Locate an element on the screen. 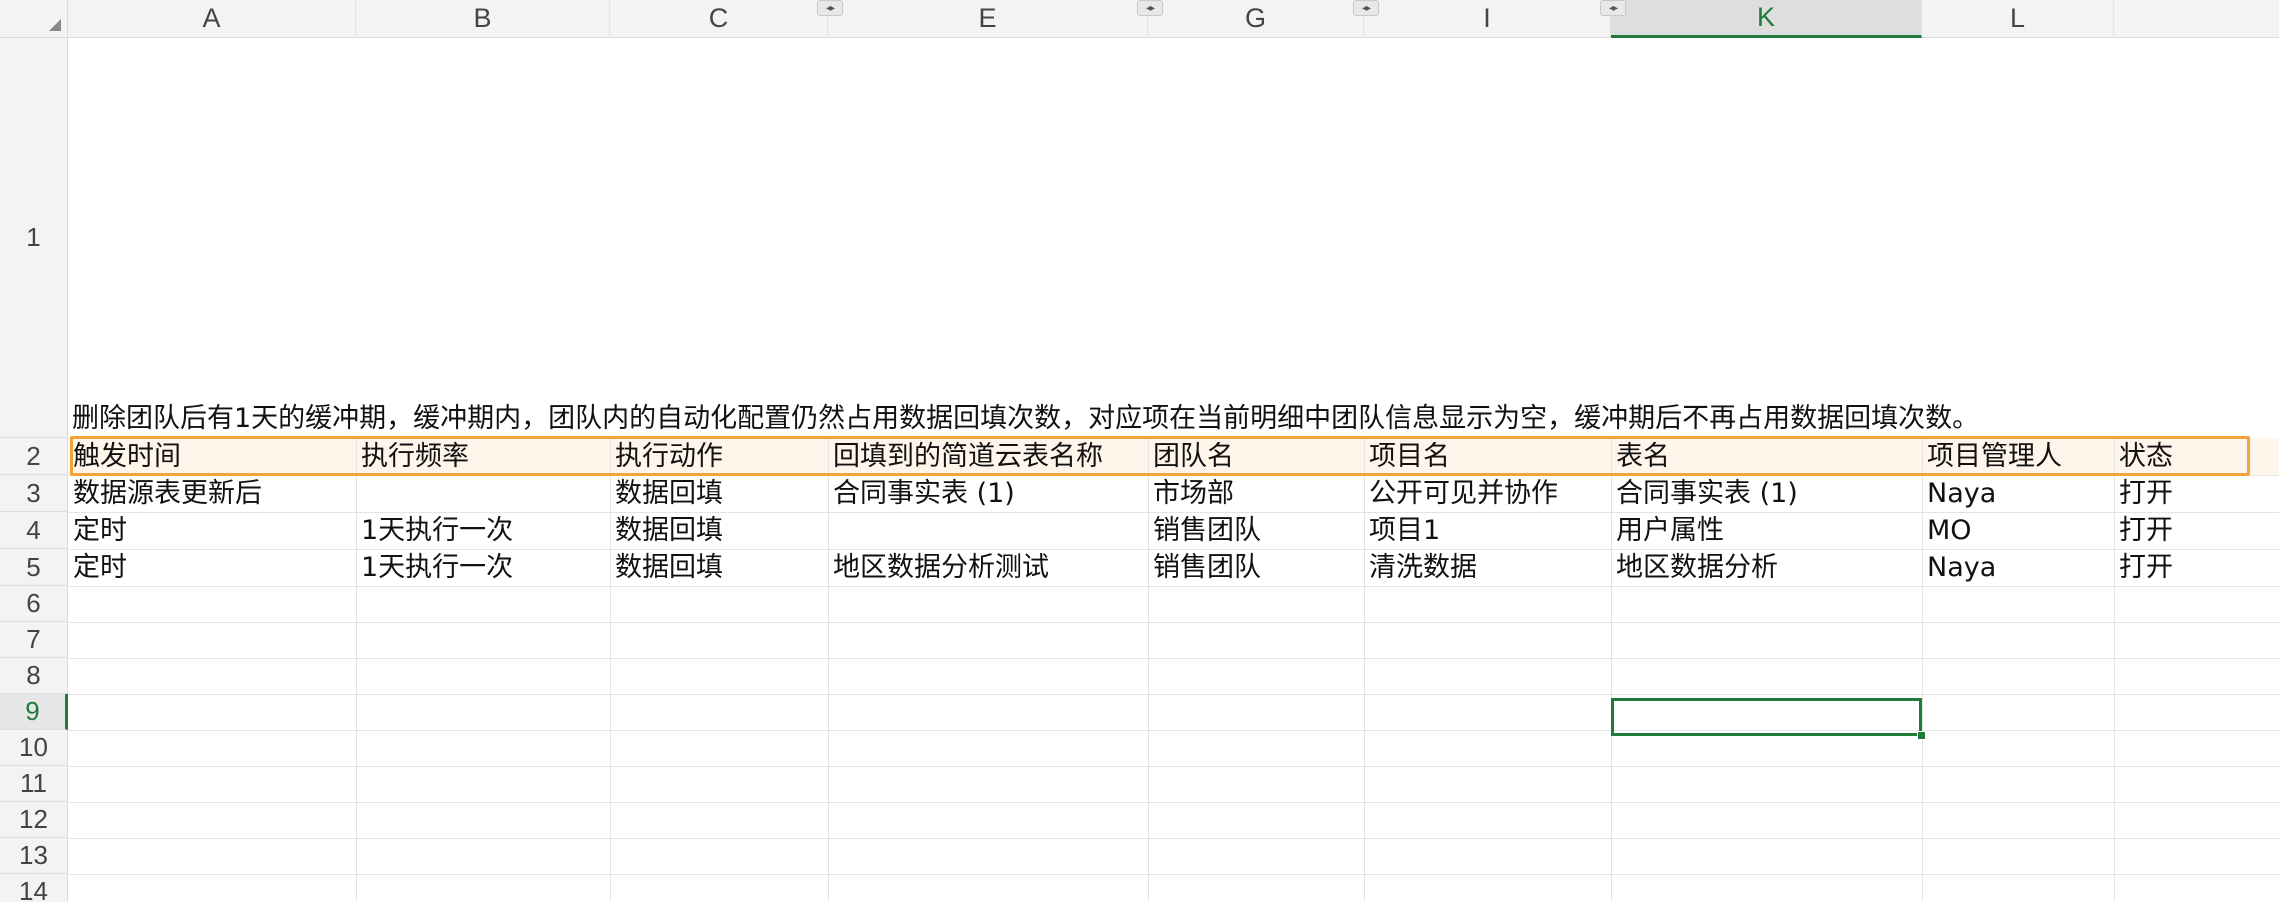 The height and width of the screenshot is (902, 2279). select-all-triangle-icon is located at coordinates (55, 25).